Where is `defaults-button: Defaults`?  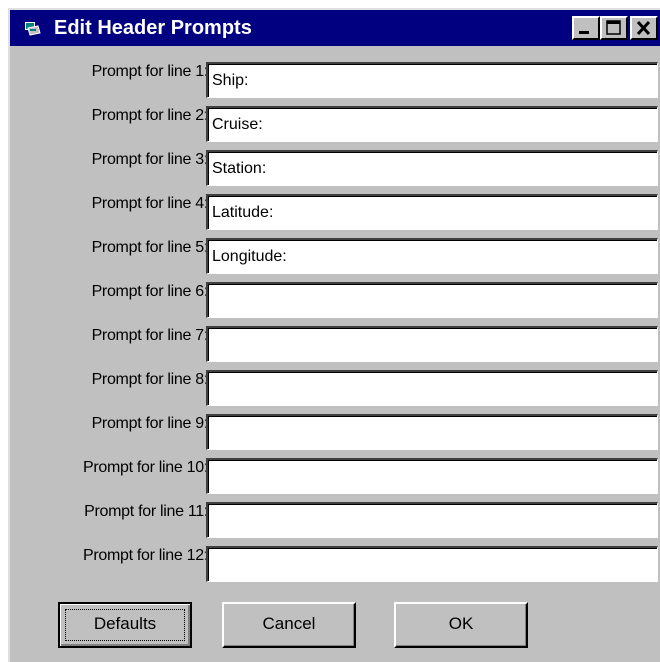
defaults-button: Defaults is located at coordinates (125, 625).